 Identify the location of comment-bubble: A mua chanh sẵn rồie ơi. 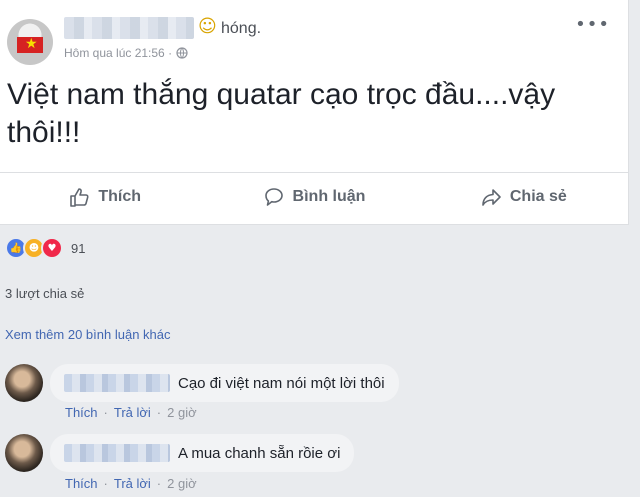
(202, 453).